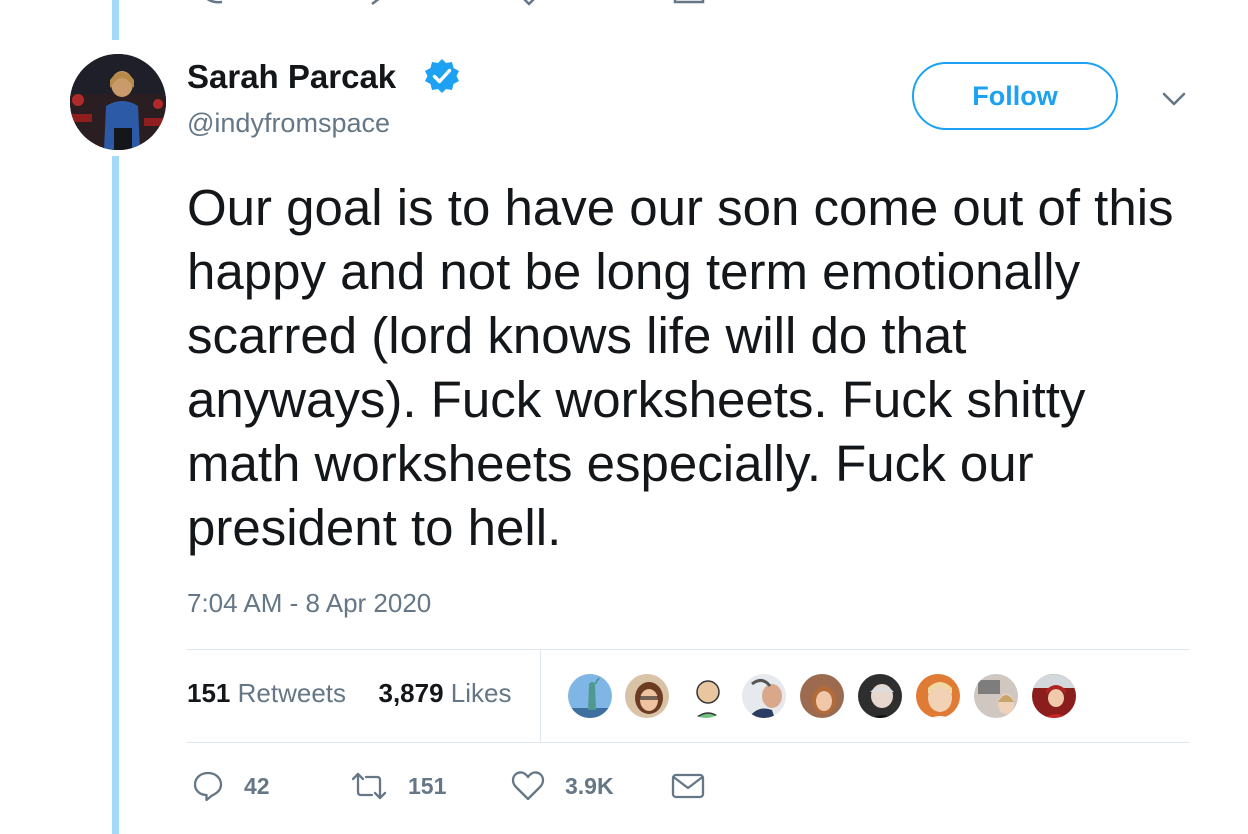 The height and width of the screenshot is (834, 1248). I want to click on thread-line-bottom, so click(115, 495).